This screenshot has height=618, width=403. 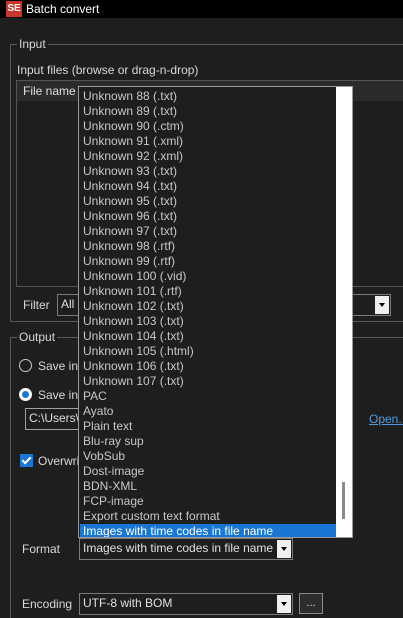 What do you see at coordinates (209, 516) in the screenshot?
I see `format-option: Export custom text format` at bounding box center [209, 516].